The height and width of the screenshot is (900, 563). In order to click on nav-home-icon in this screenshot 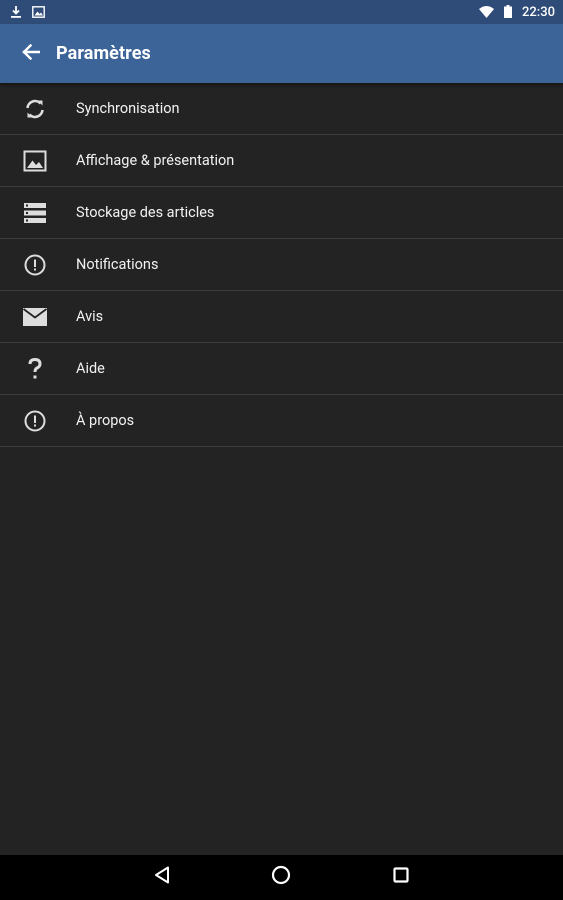, I will do `click(281, 877)`.